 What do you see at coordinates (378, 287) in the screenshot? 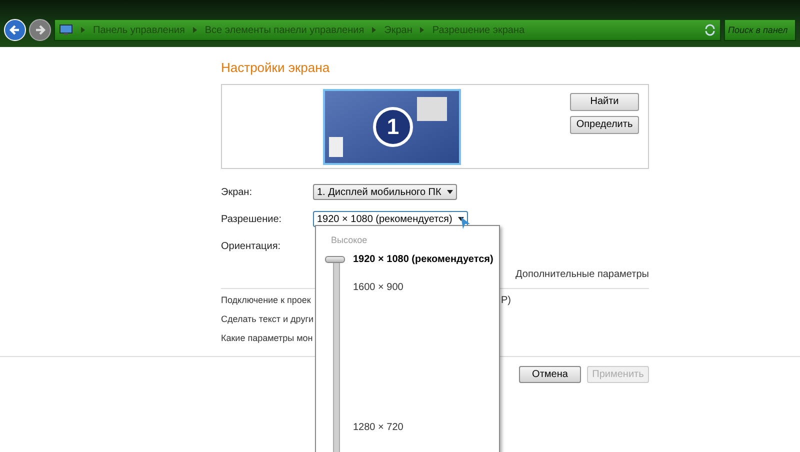
I see `resolution-option: 1600 × 900` at bounding box center [378, 287].